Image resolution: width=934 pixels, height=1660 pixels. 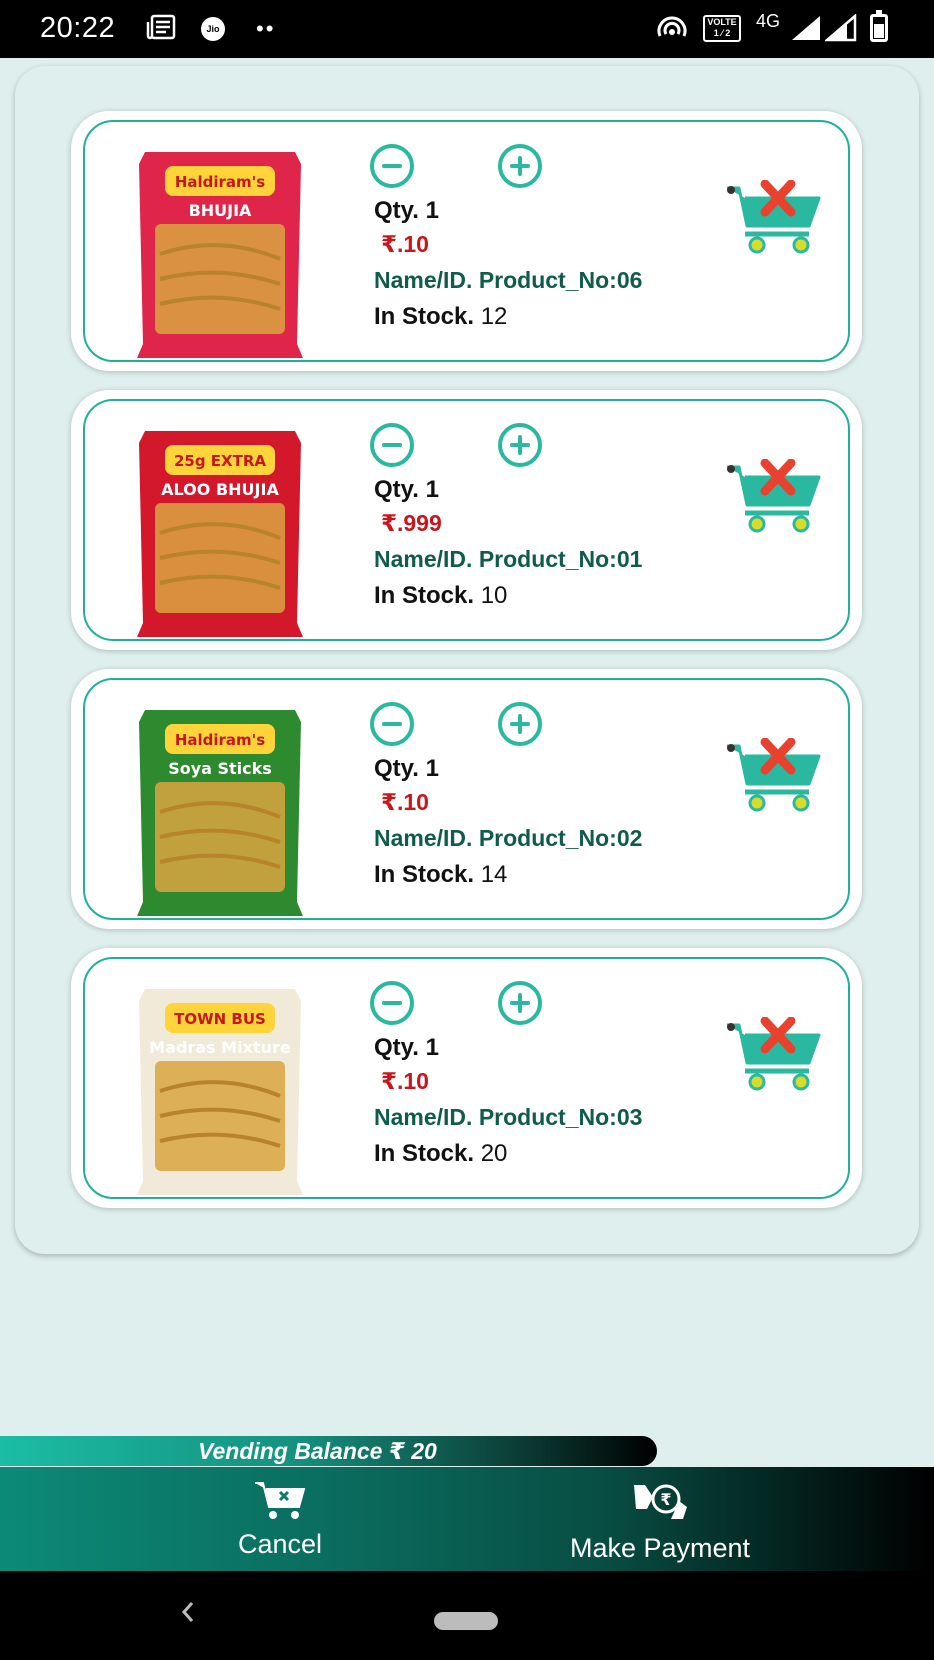 What do you see at coordinates (879, 26) in the screenshot?
I see `battery-icon` at bounding box center [879, 26].